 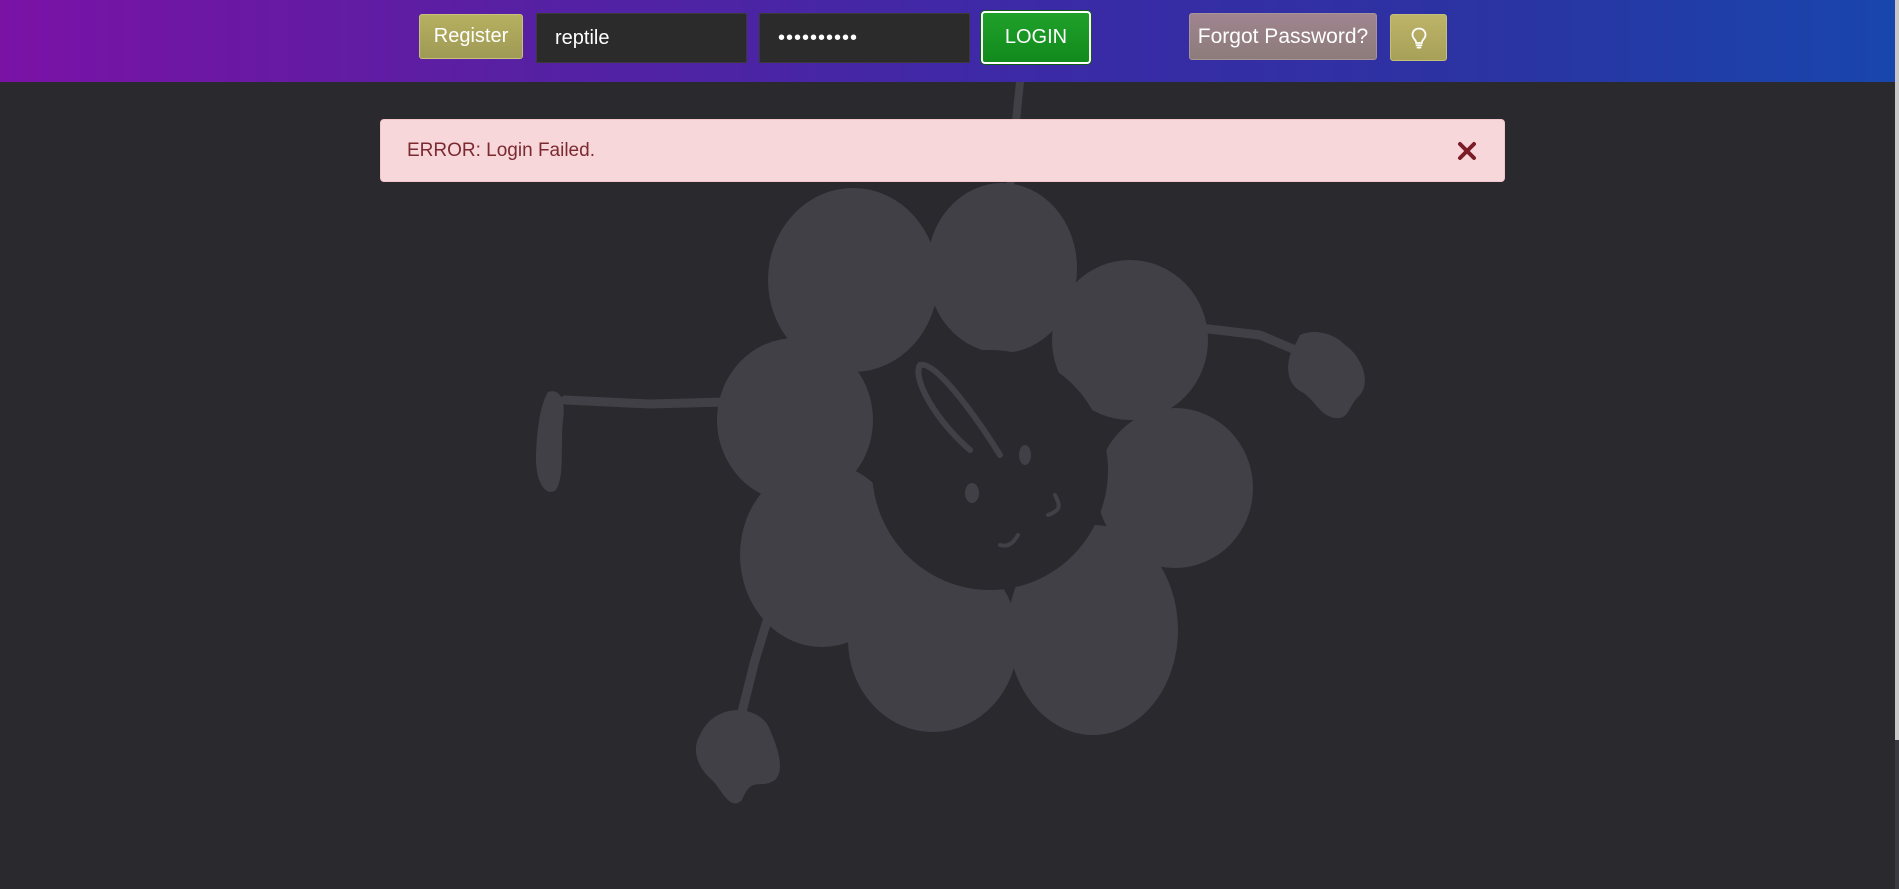 What do you see at coordinates (942, 150) in the screenshot?
I see `error-alert: ERROR: Login Failed.` at bounding box center [942, 150].